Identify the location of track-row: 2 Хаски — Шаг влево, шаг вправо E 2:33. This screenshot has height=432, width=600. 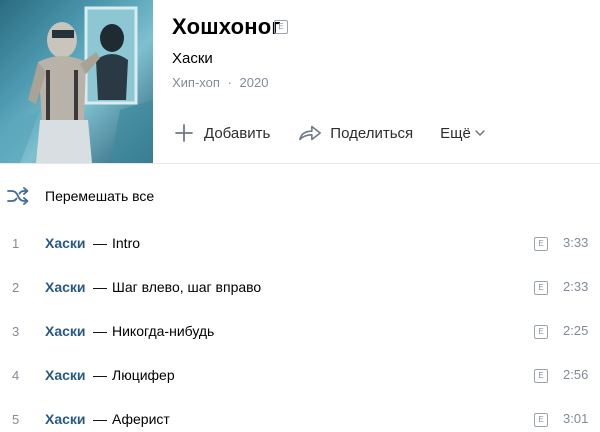
(300, 288).